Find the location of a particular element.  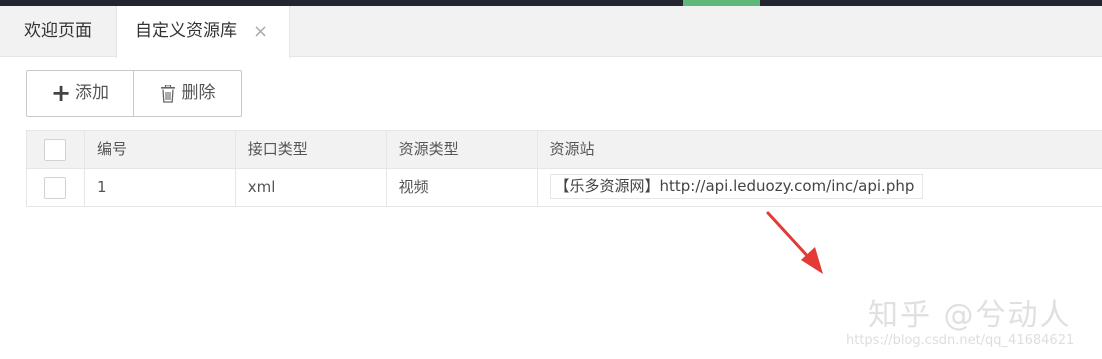

add-button-label: 添加 is located at coordinates (92, 93).